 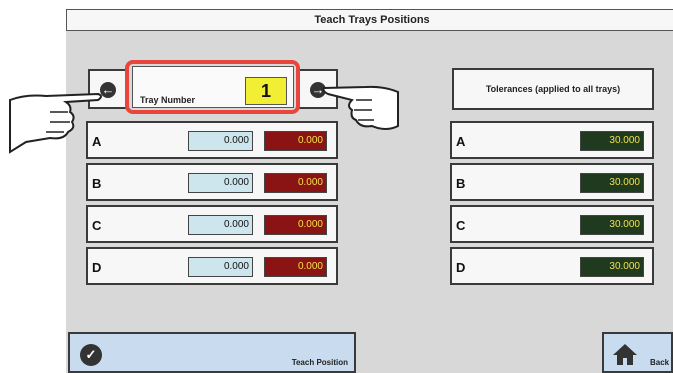 What do you see at coordinates (369, 20) in the screenshot?
I see `window-title: Teach Trays Positions` at bounding box center [369, 20].